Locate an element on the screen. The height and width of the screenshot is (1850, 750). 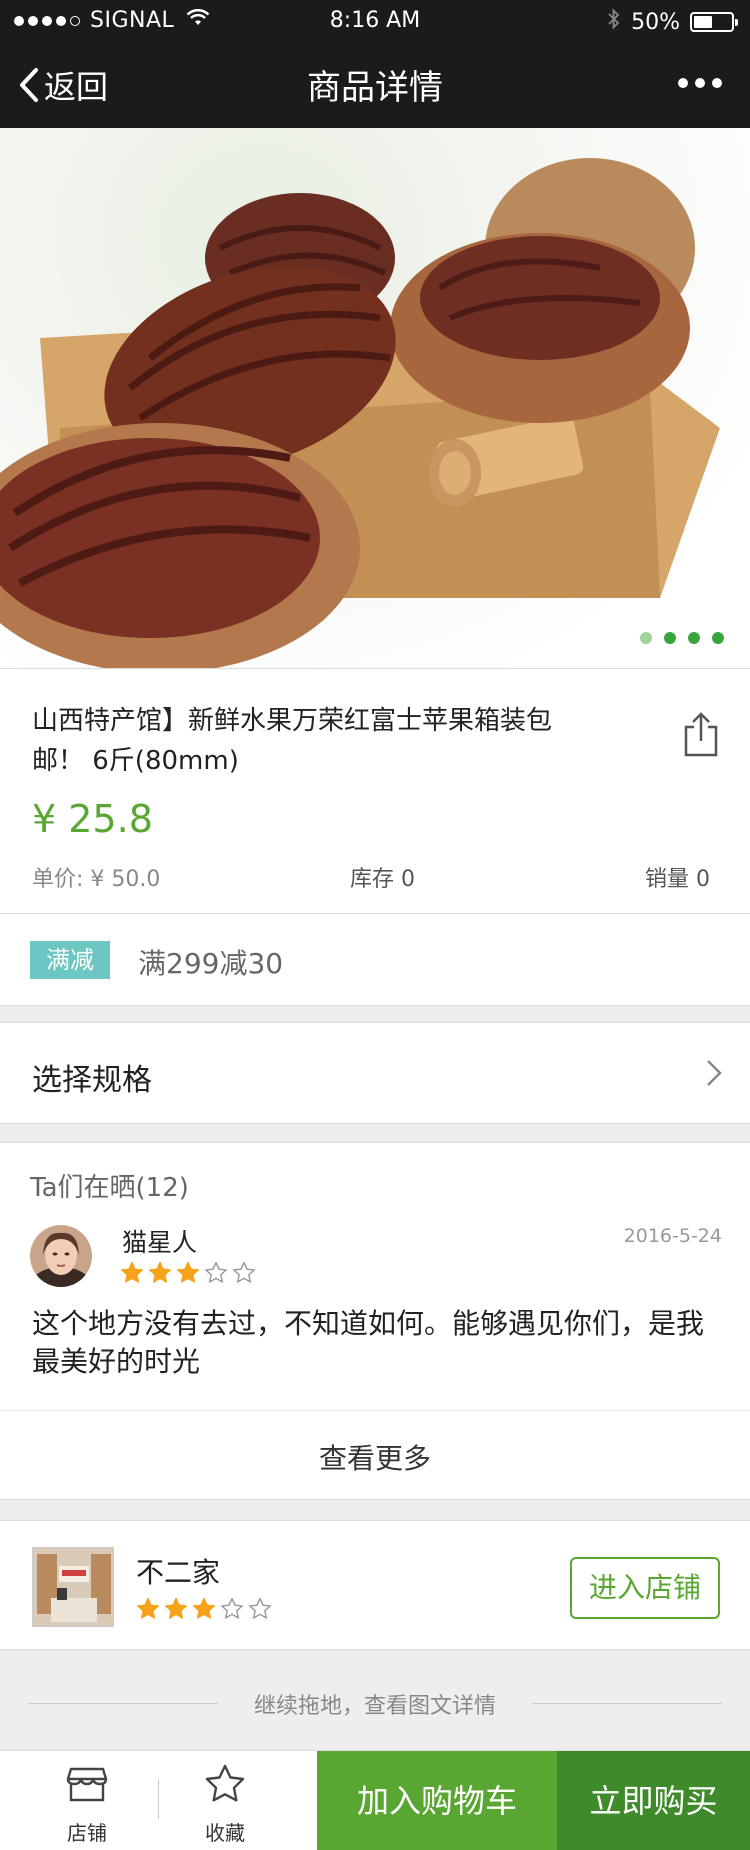
battery-percent: 50% is located at coordinates (655, 22).